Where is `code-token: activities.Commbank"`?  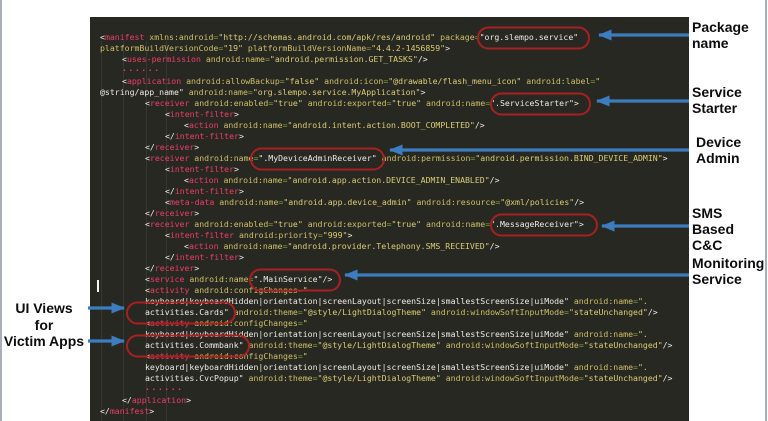 code-token: activities.Commbank" is located at coordinates (194, 345).